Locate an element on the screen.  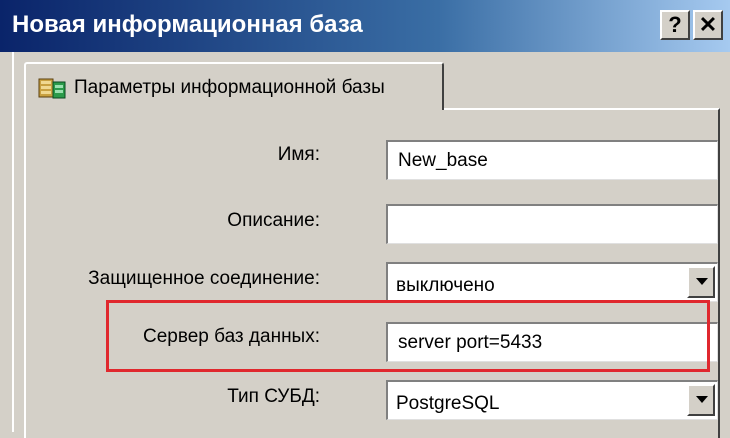
dbms-type-label: Тип СУБД: is located at coordinates (273, 396).